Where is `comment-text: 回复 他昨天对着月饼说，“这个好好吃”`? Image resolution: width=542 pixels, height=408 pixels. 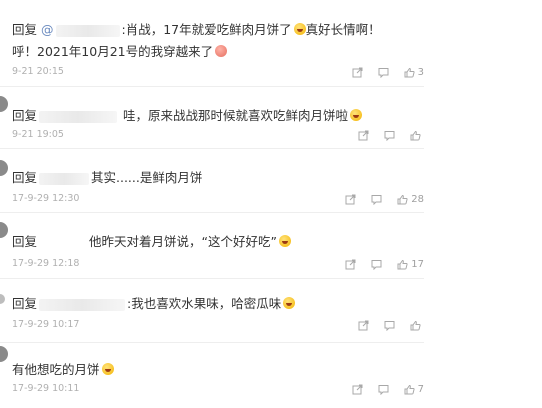
comment-text: 回复 他昨天对着月饼说，“这个好好吃” is located at coordinates (217, 242).